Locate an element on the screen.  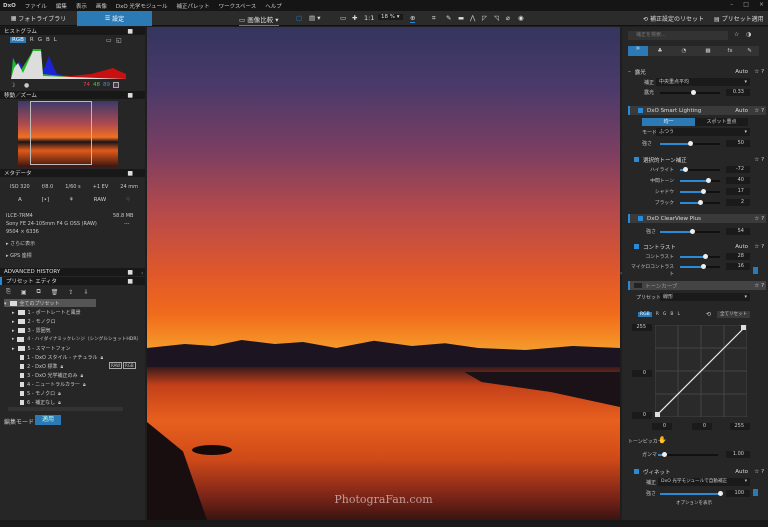
channel-rgb: RGB is located at coordinates (645, 314).